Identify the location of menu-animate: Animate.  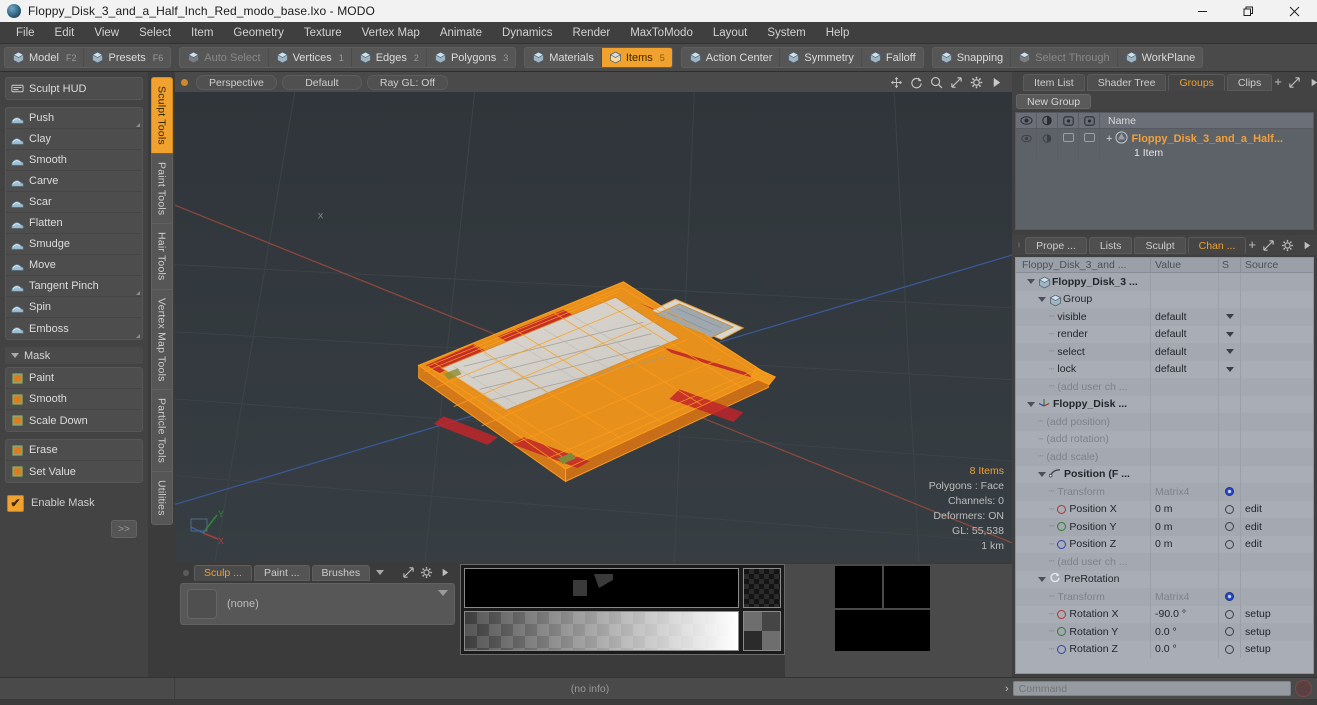
(461, 33).